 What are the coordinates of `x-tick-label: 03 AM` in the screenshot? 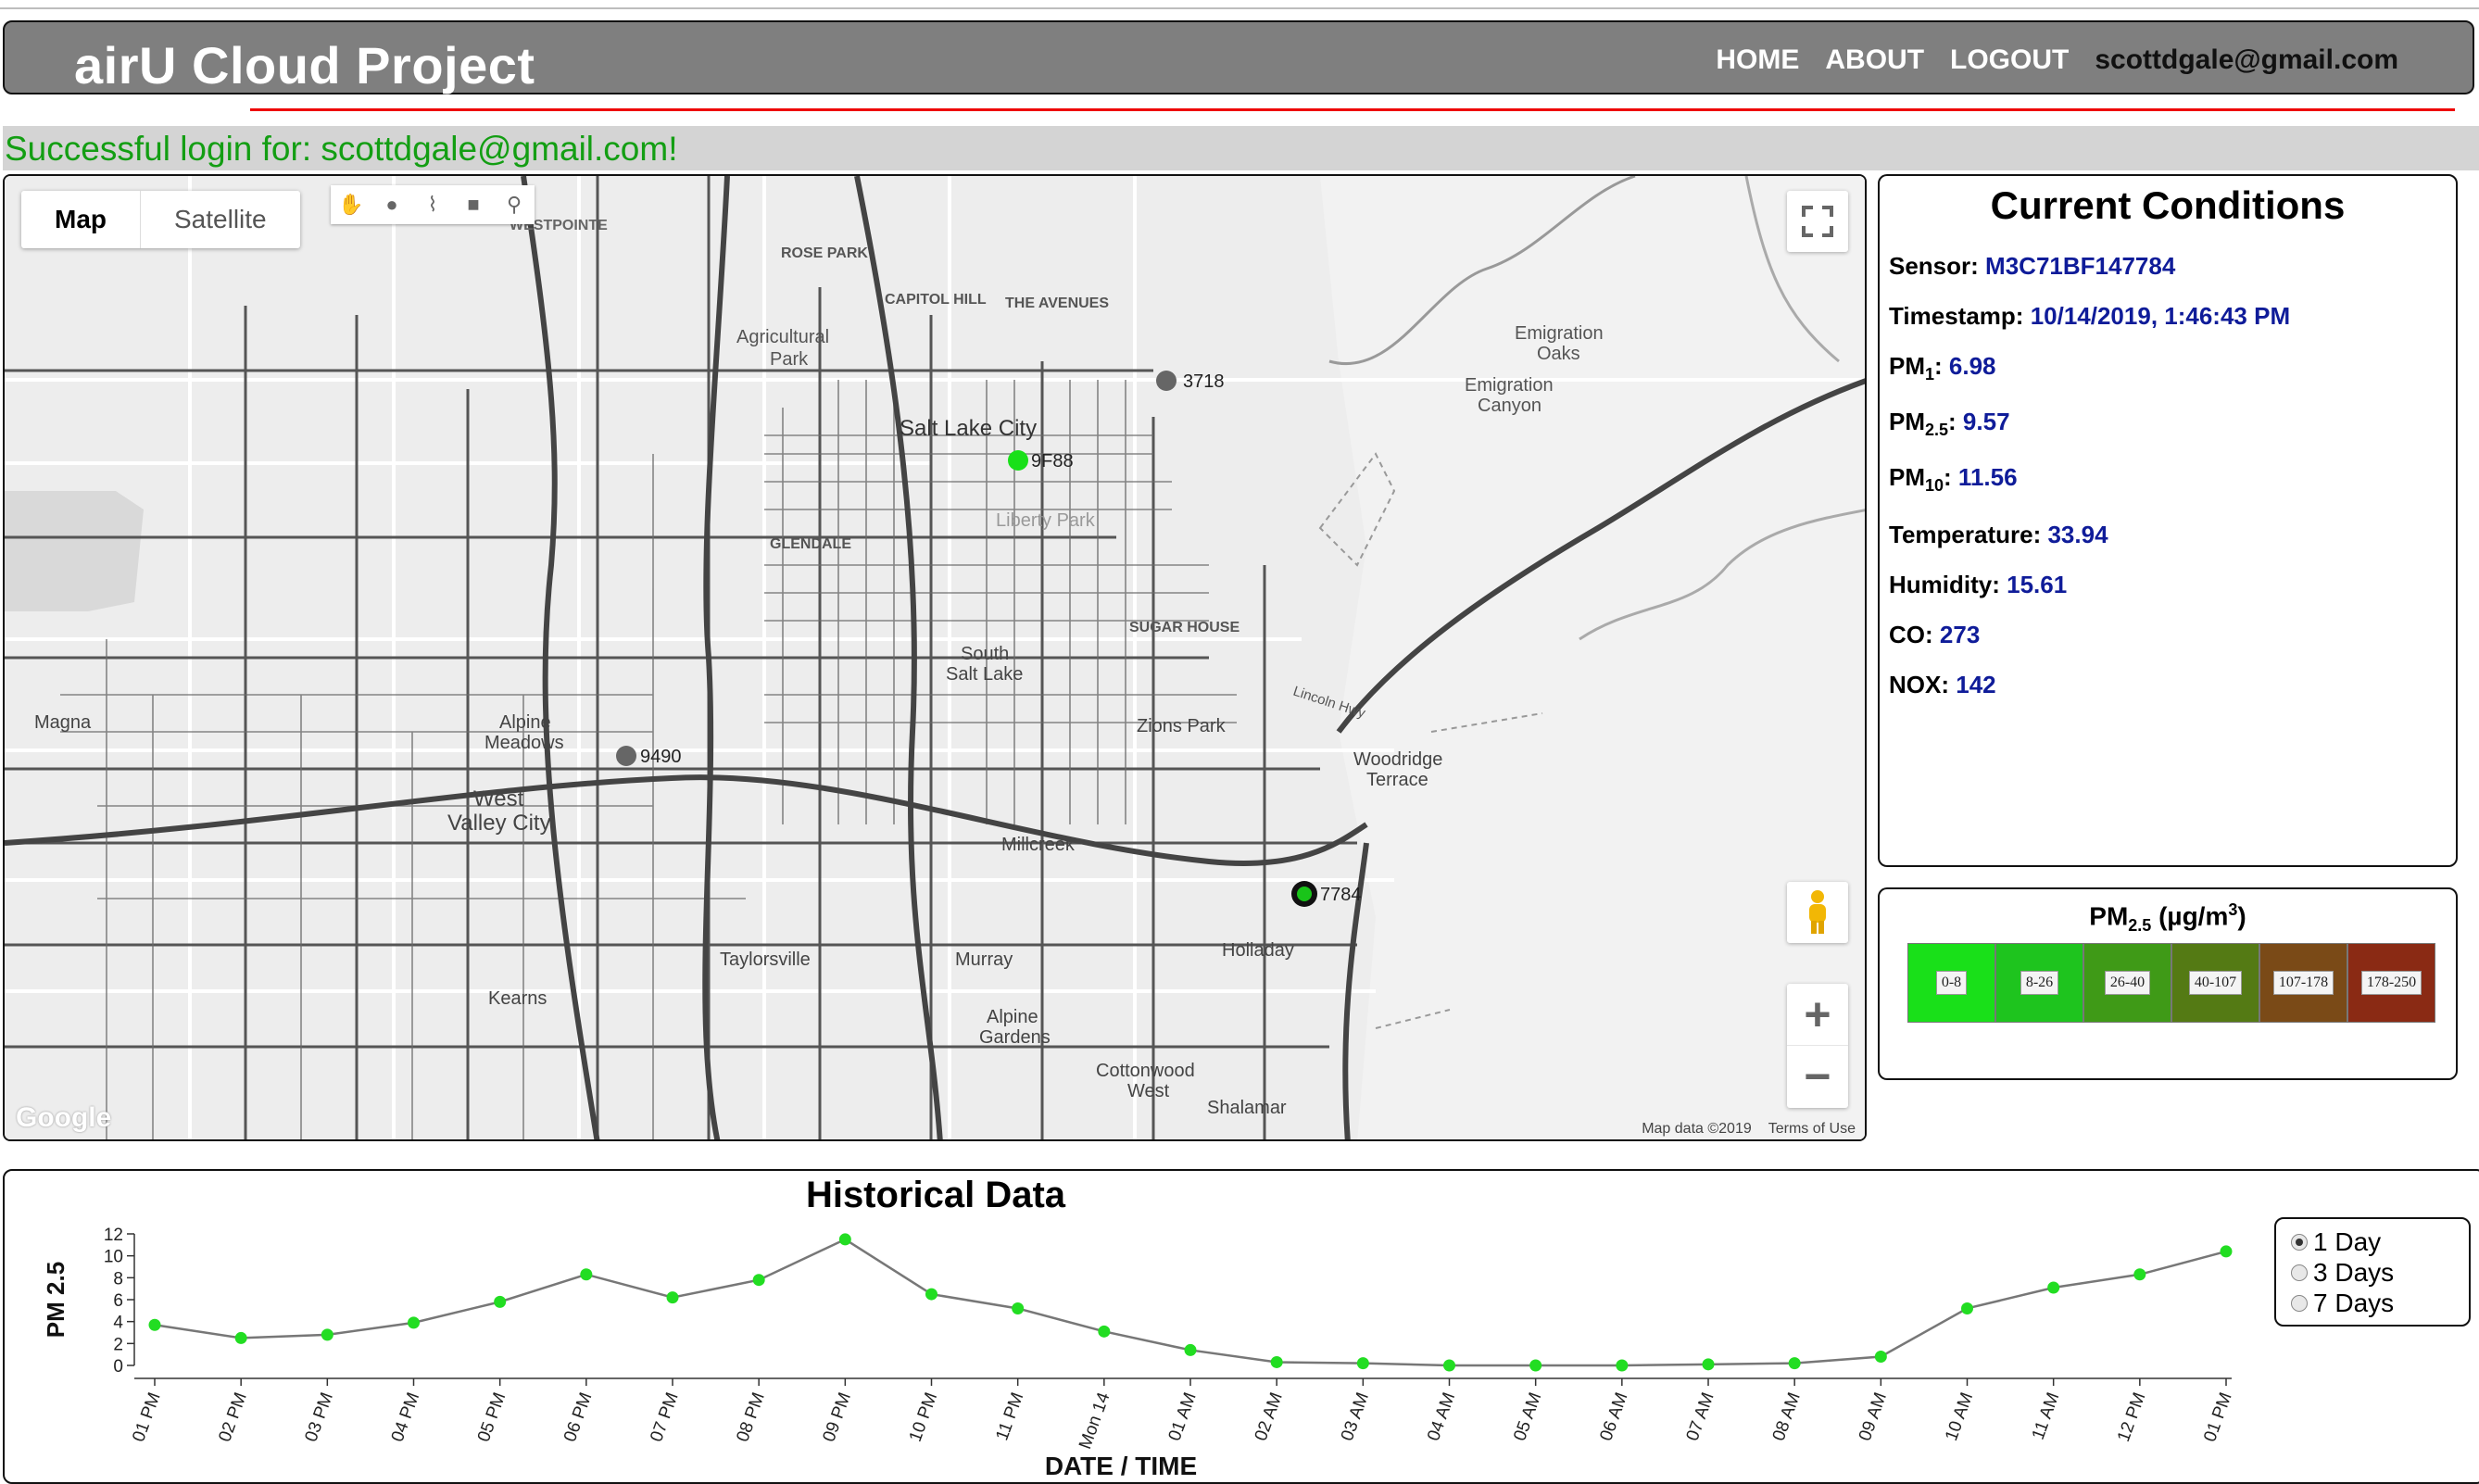 It's located at (1356, 1417).